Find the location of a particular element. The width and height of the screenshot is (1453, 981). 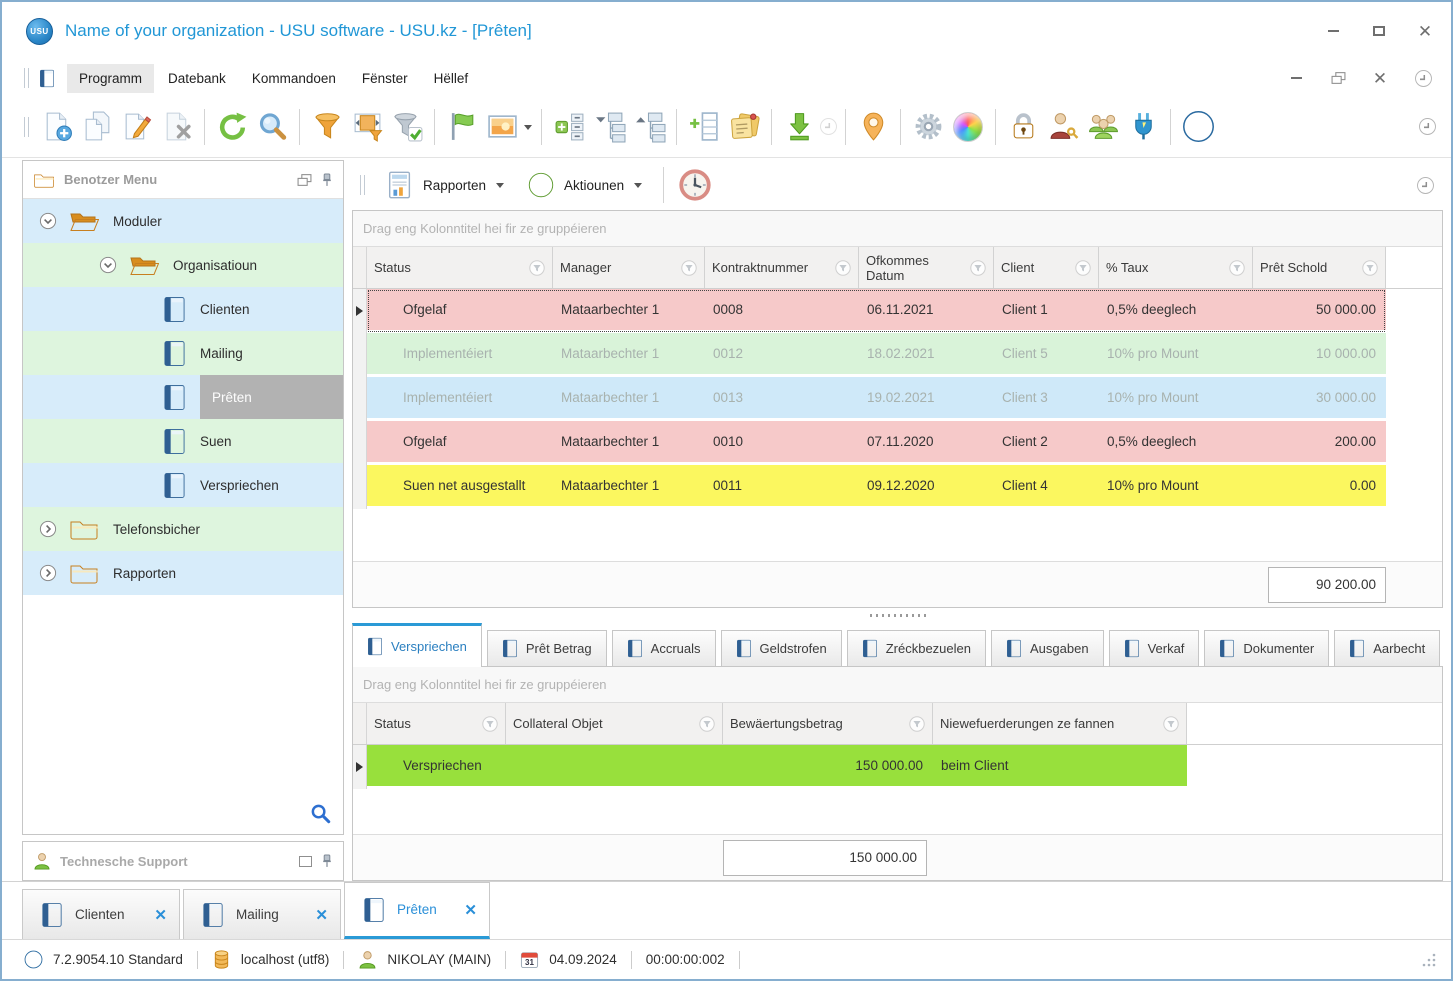

mdi-close-button: ✕ is located at coordinates (1380, 78).